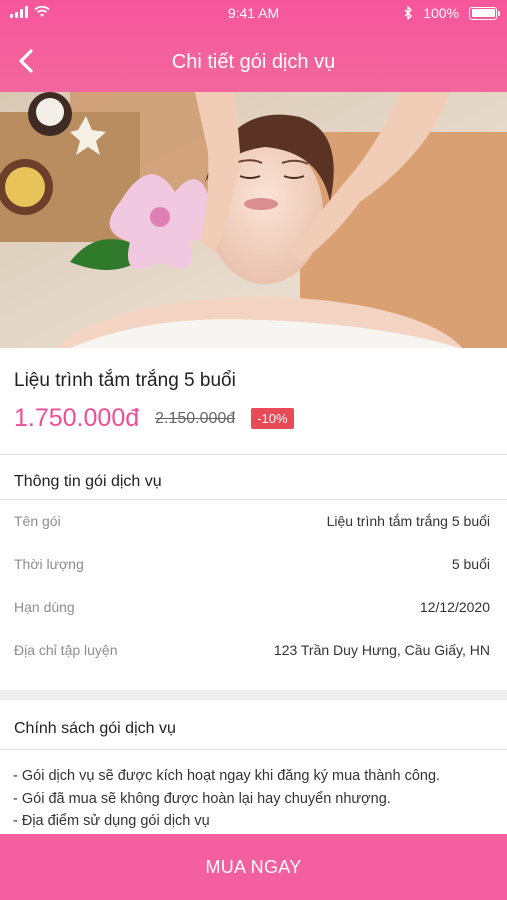  Describe the element at coordinates (49, 564) in the screenshot. I see `info-label: Thời lượng` at that location.